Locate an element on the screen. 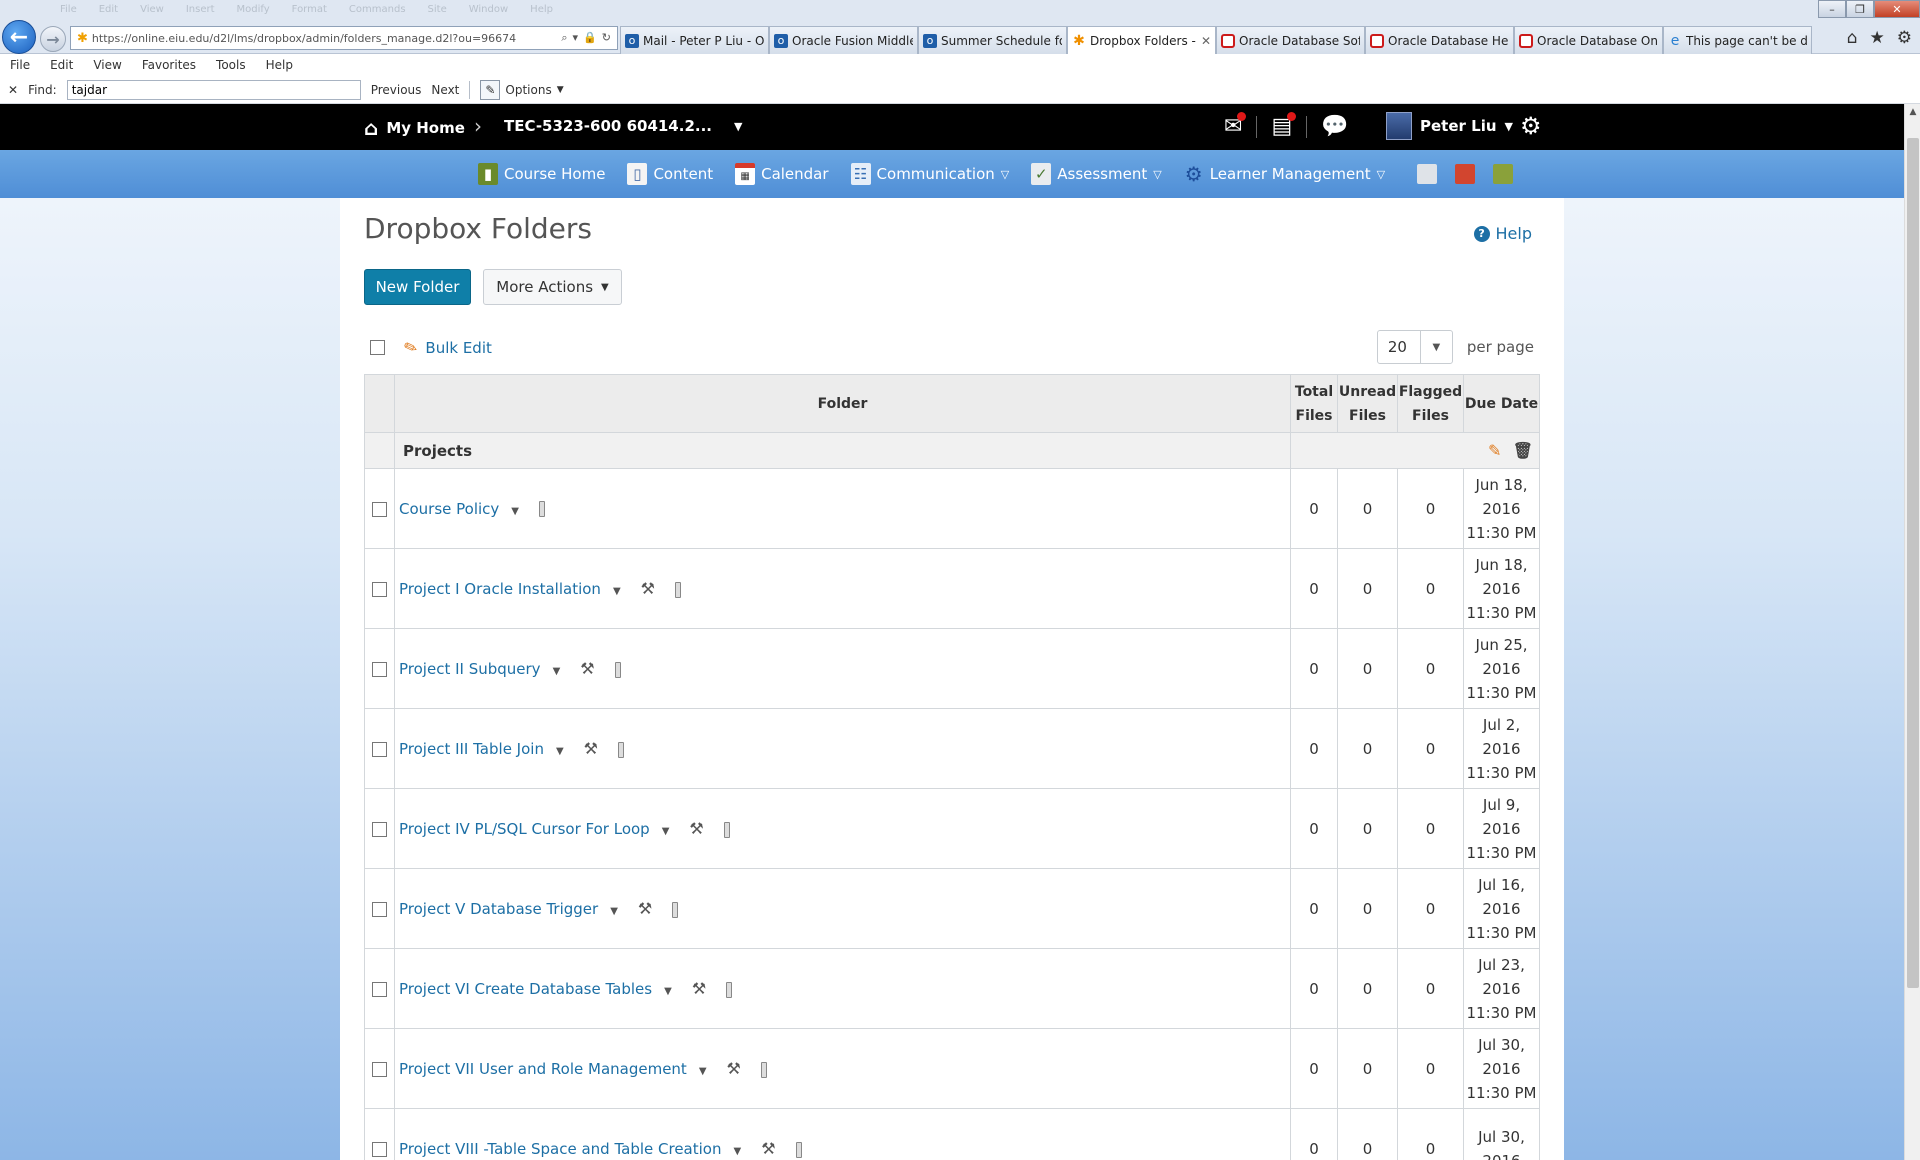  nav-learner-management: ⚙ Learner Management ▽ is located at coordinates (1284, 174).